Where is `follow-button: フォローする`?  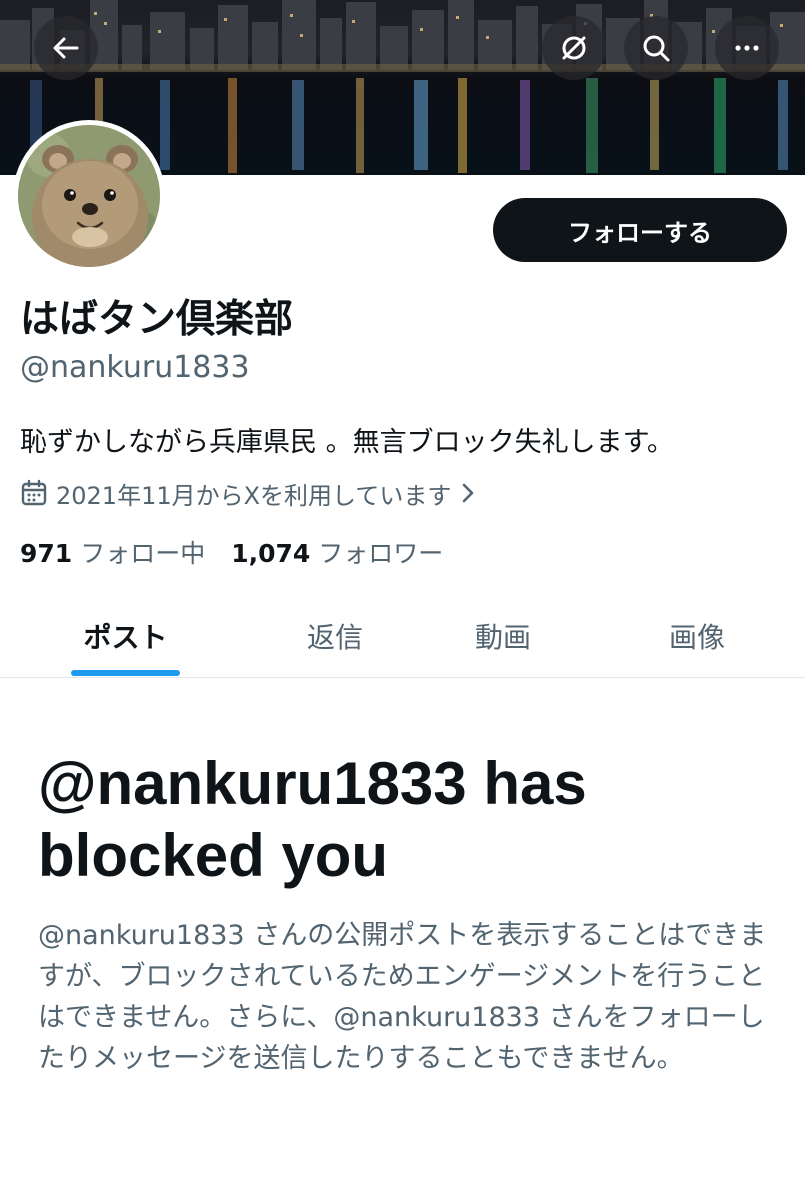 follow-button: フォローする is located at coordinates (640, 230).